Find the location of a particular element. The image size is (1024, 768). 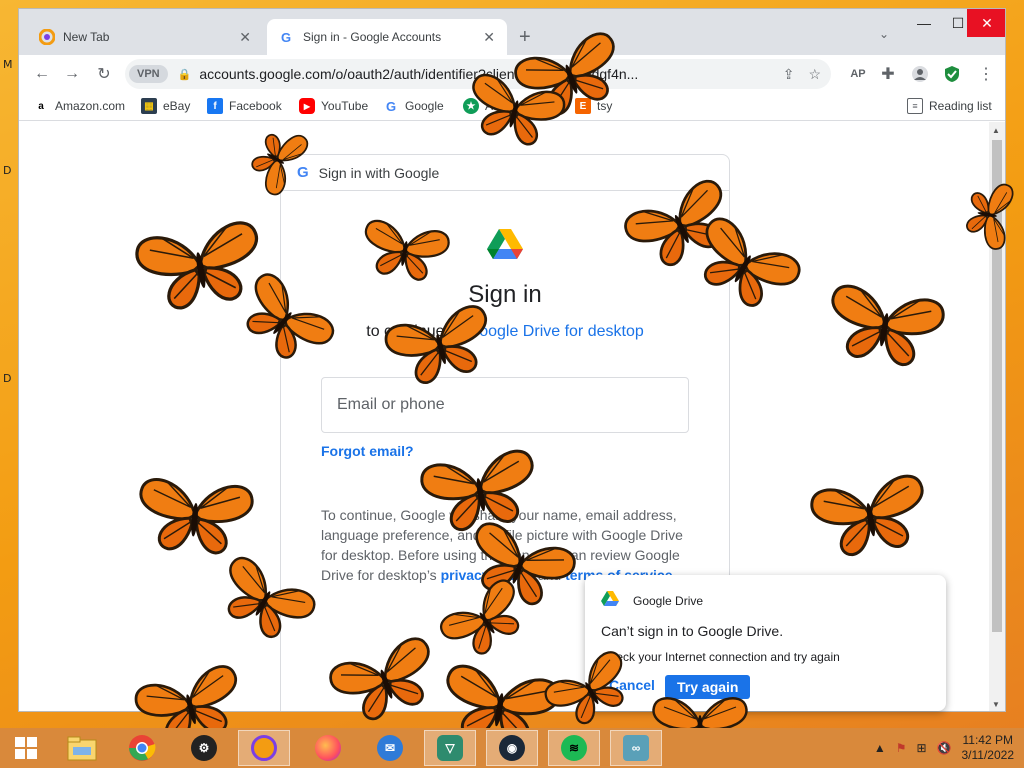

spotify-icon: ≋ is located at coordinates (574, 748).